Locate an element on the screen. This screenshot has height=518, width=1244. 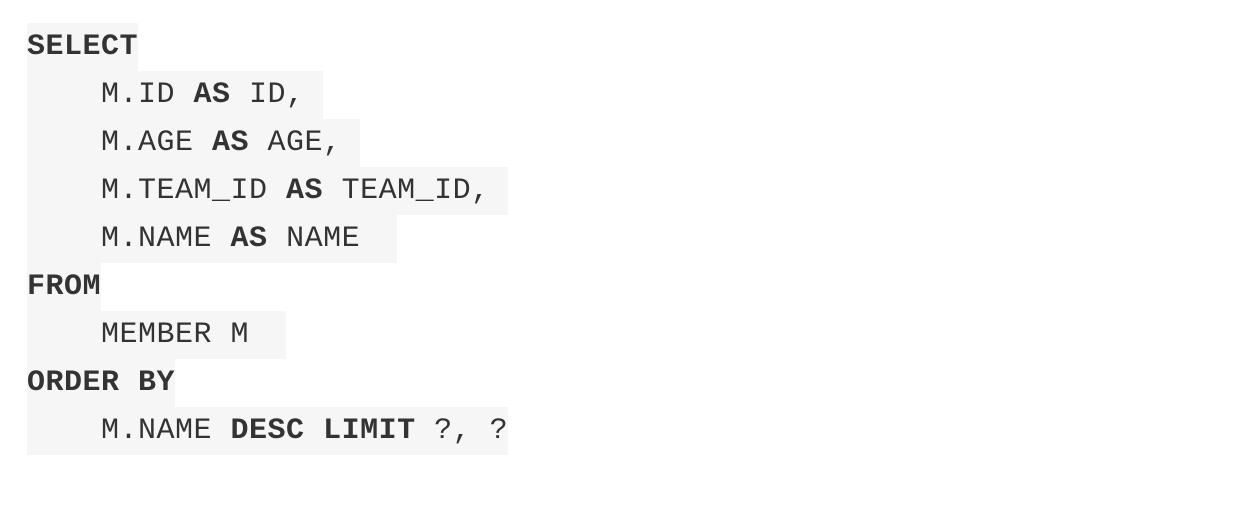
sql-keyword: LIMIT is located at coordinates (369, 431).